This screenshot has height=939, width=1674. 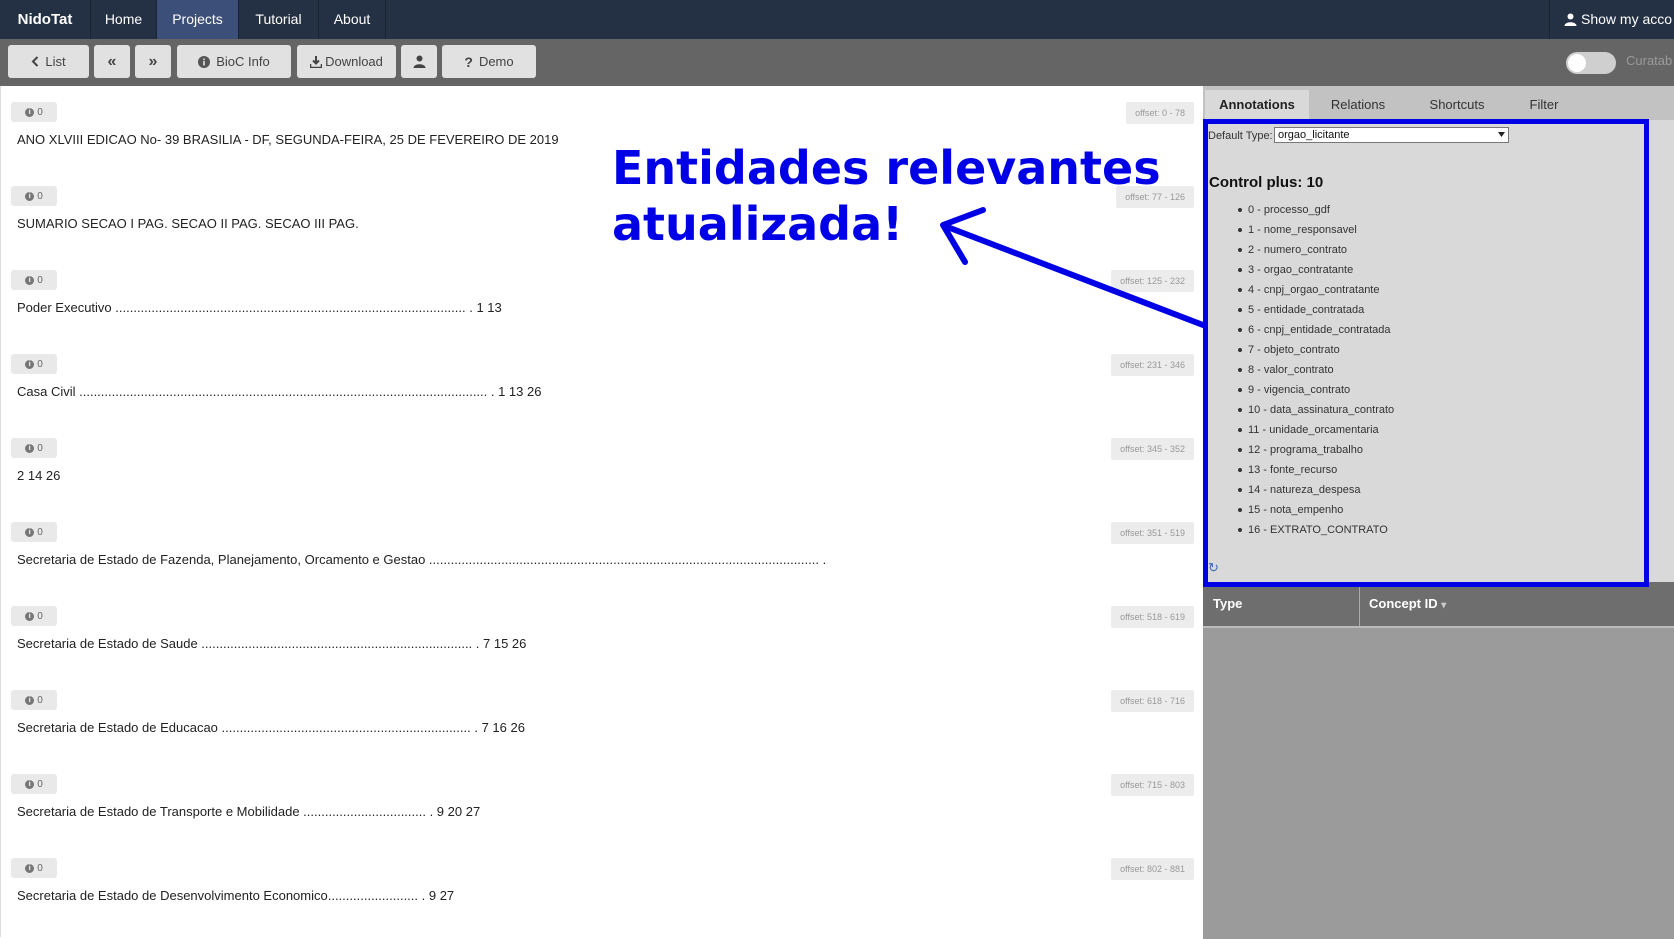 I want to click on entity-type-item: 7 - objeto_contrato, so click(x=1315, y=350).